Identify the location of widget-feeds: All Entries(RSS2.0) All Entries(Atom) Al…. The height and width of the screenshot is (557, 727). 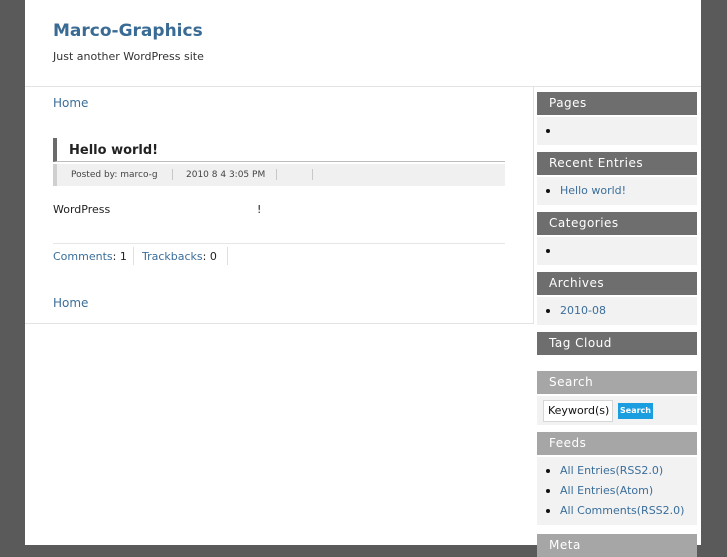
(617, 491).